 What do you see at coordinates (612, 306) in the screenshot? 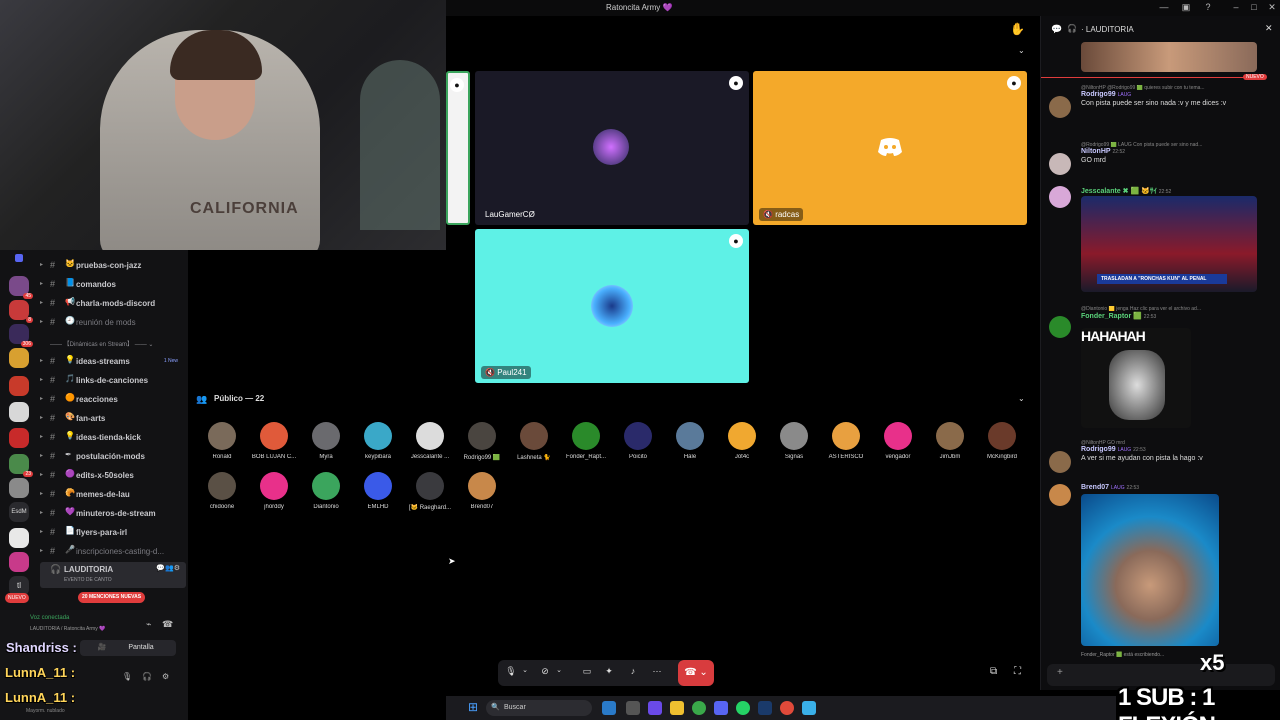
I see `stage-tile: ● 🔇 Paul241` at bounding box center [612, 306].